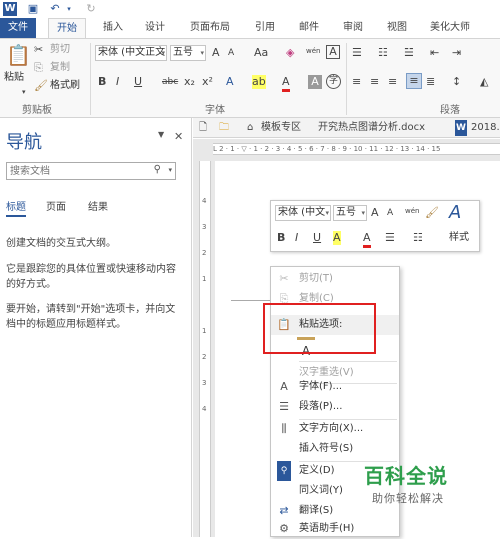 This screenshot has height=539, width=500. I want to click on tab-design: 设计, so click(155, 28).